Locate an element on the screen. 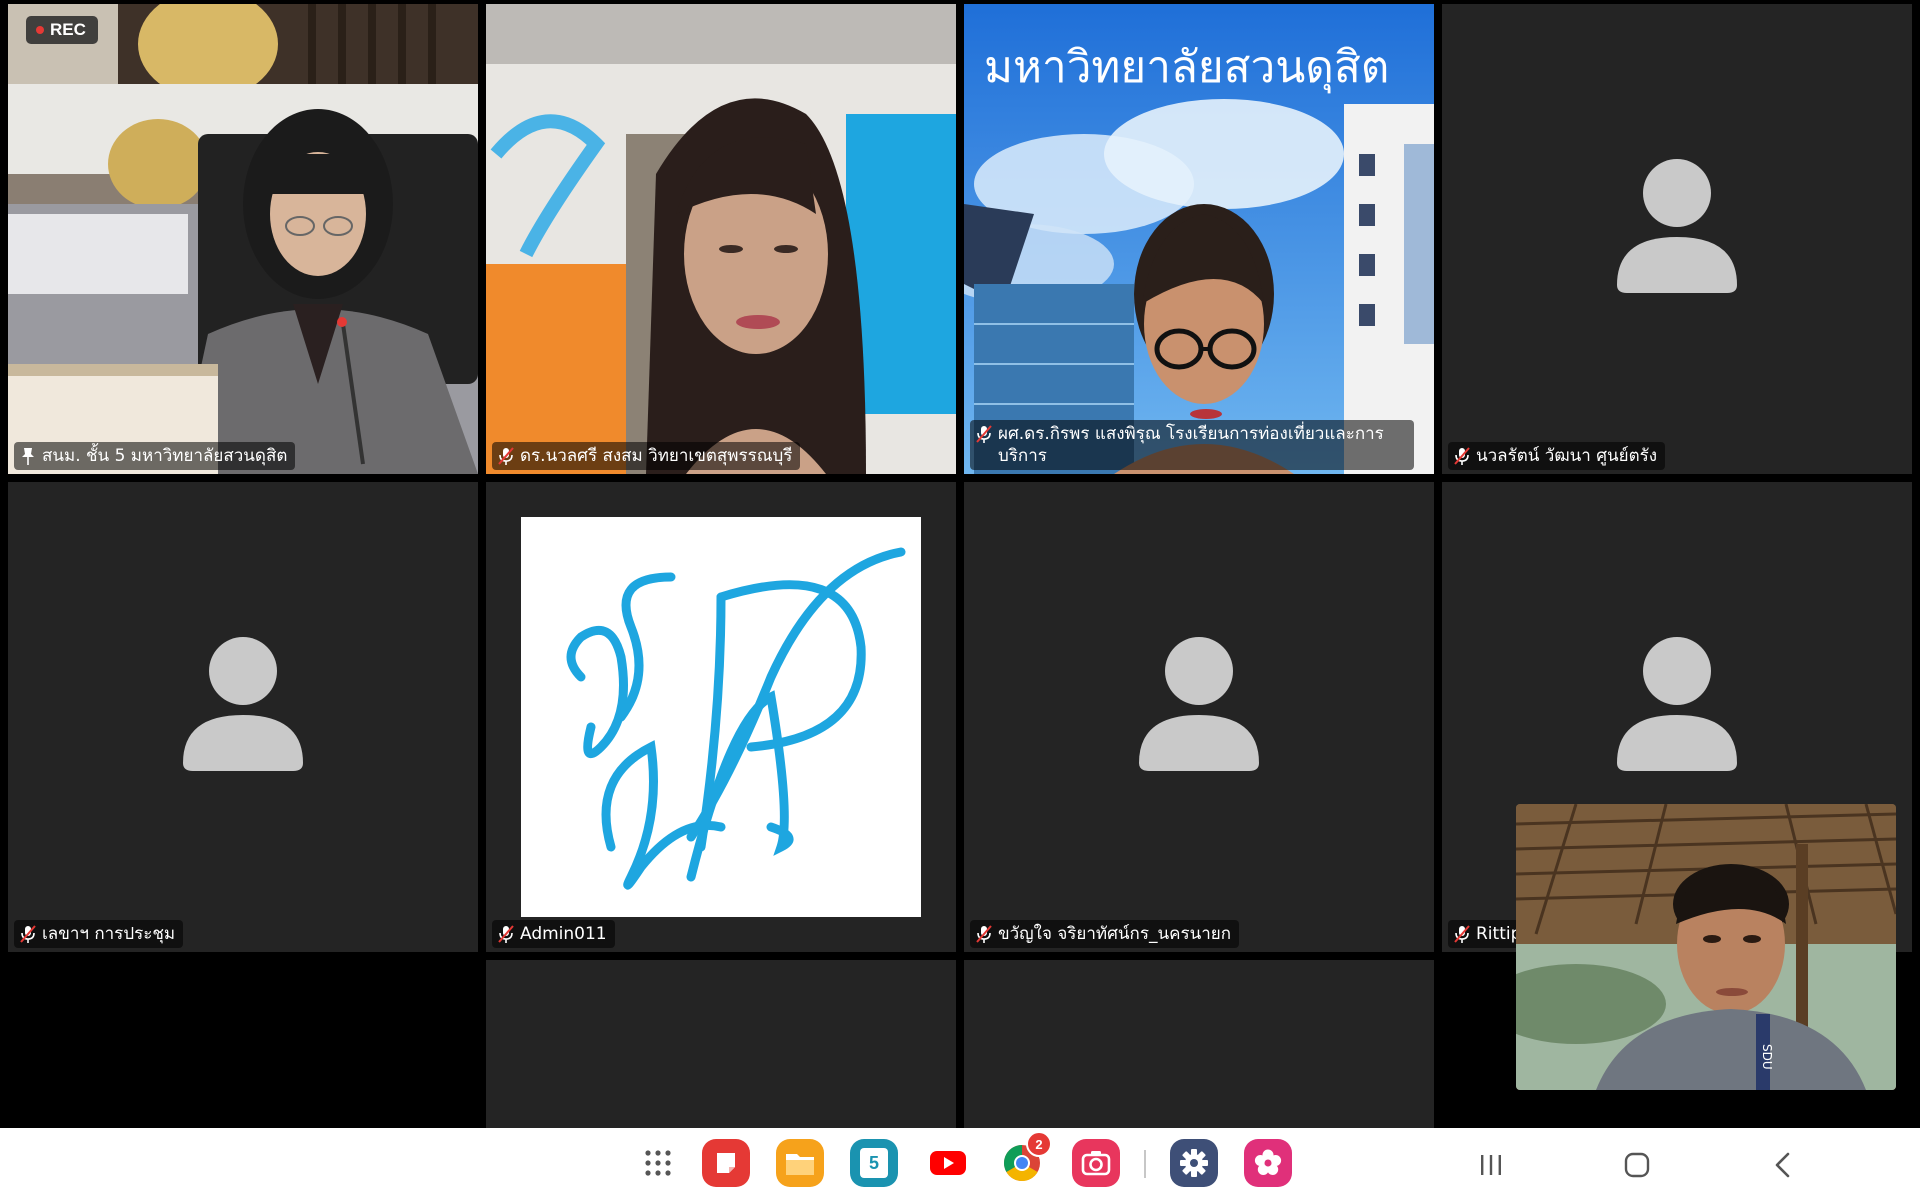  participant-name: นวลรัตน์ วัฒนา ศูนย์ตรัง is located at coordinates (1567, 456).